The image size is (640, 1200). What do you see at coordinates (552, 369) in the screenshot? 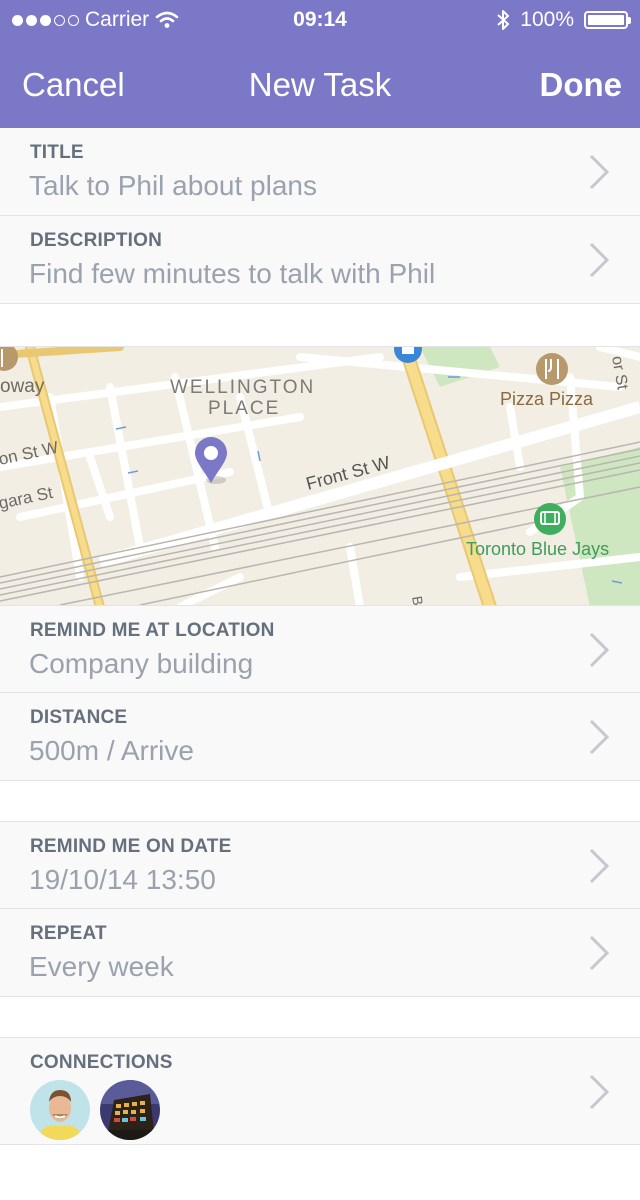
I see `restaurant-icon` at bounding box center [552, 369].